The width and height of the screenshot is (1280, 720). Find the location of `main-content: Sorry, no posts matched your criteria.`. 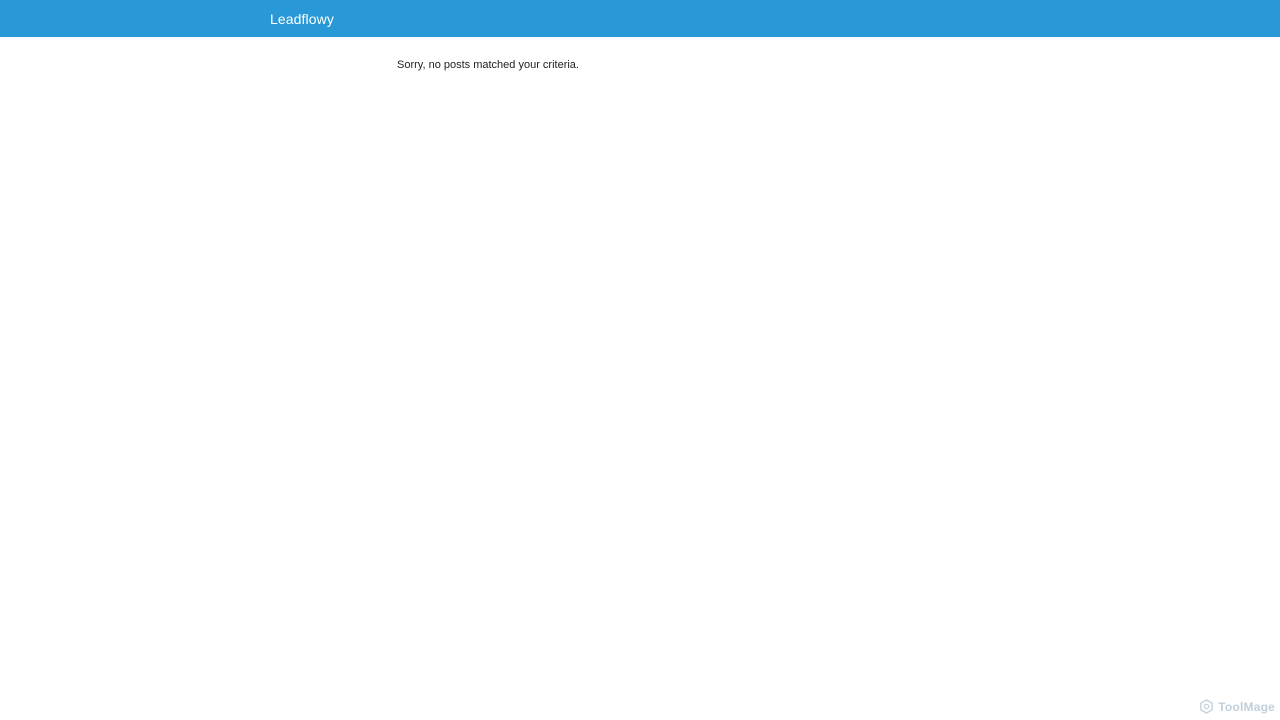

main-content: Sorry, no posts matched your criteria. is located at coordinates (697, 65).